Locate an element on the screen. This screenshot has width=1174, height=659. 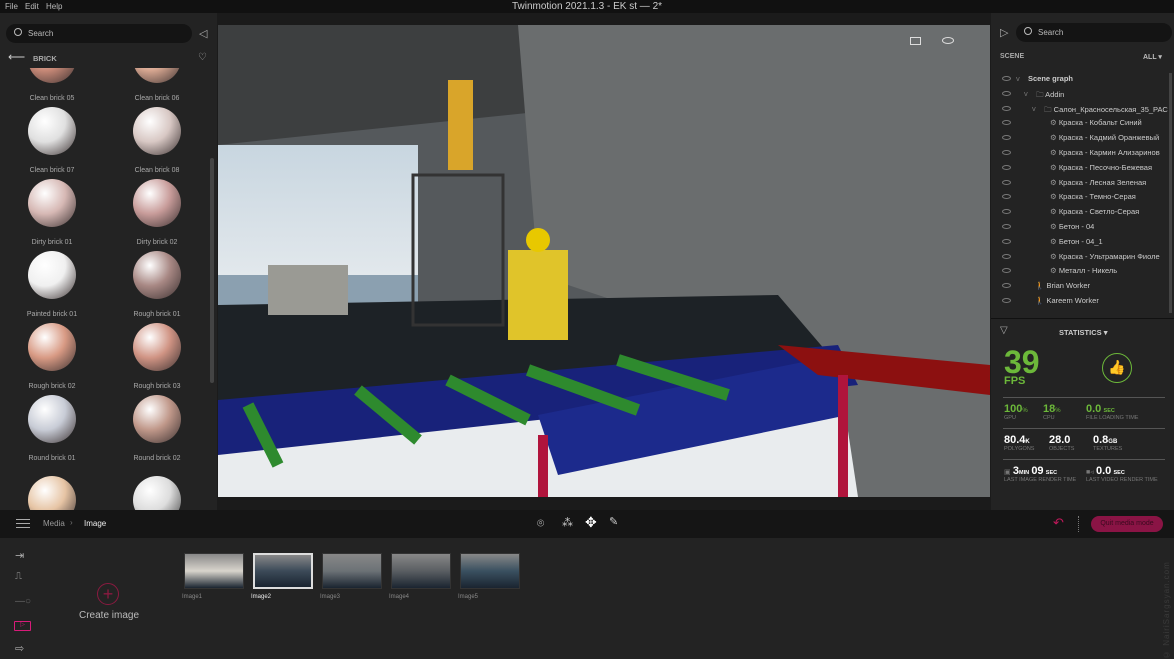
undo-icon: ↶ is located at coordinates (1058, 523).